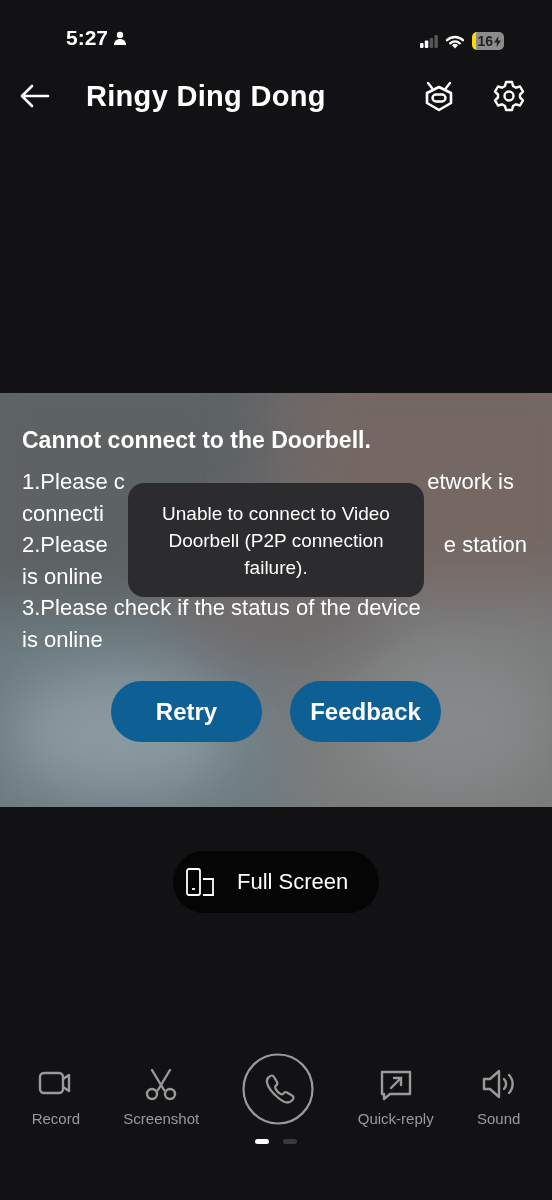  I want to click on error-text: connecti, so click(63, 513).